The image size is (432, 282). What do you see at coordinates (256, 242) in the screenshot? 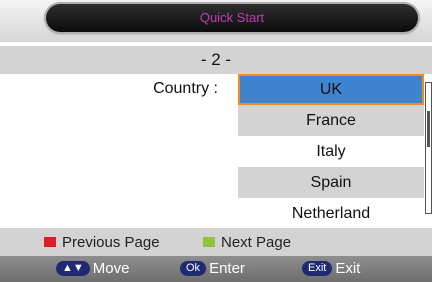
I see `next-page-label: Next Page` at bounding box center [256, 242].